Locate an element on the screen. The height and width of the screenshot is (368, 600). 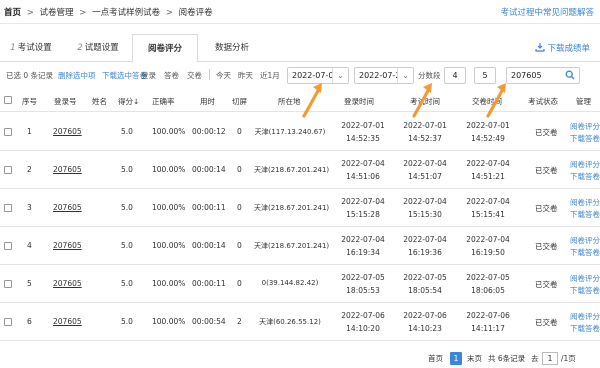
col-score: 得分↓ is located at coordinates (128, 101).